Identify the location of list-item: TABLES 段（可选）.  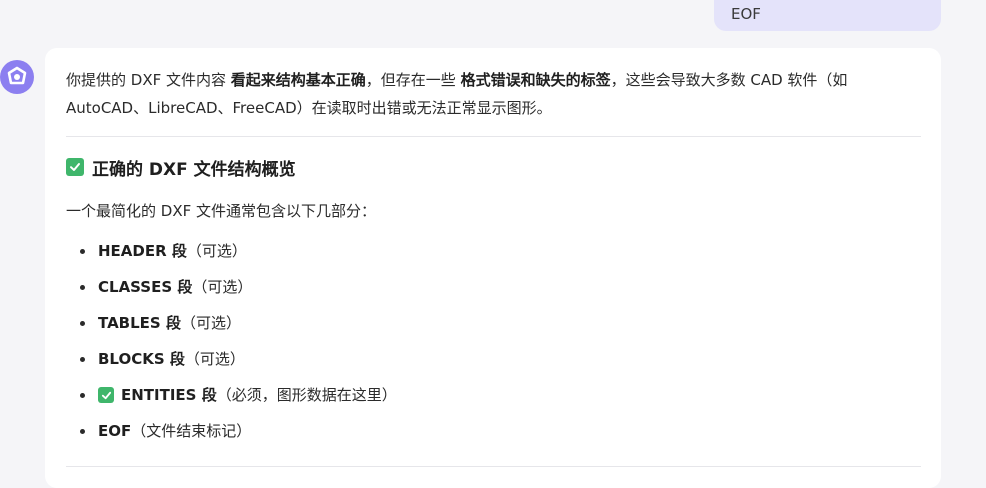
(493, 323).